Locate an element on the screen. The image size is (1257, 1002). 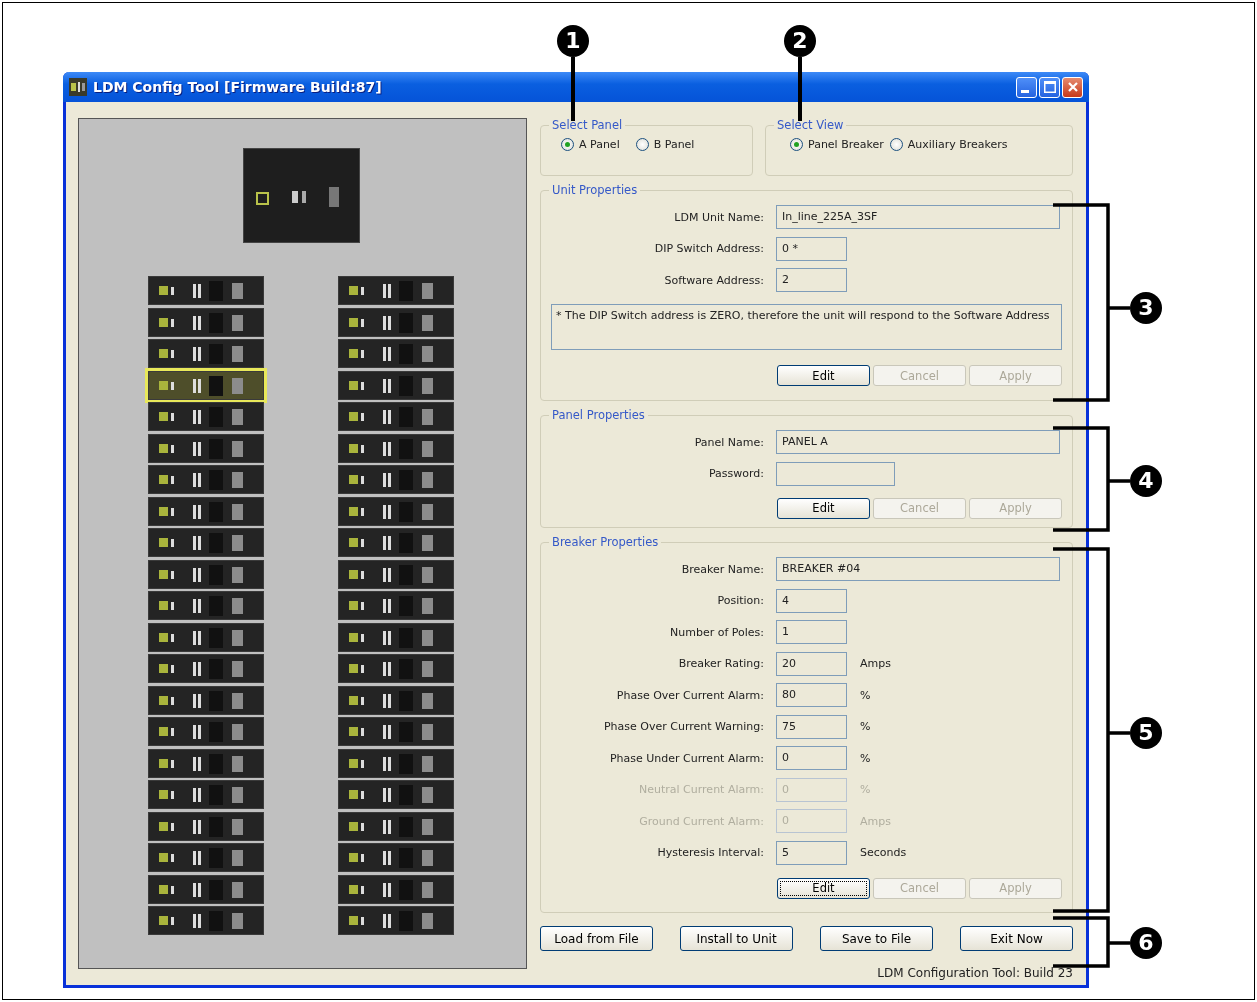
status-text: LDM Configuration Tool: Build 23 is located at coordinates (974, 973).